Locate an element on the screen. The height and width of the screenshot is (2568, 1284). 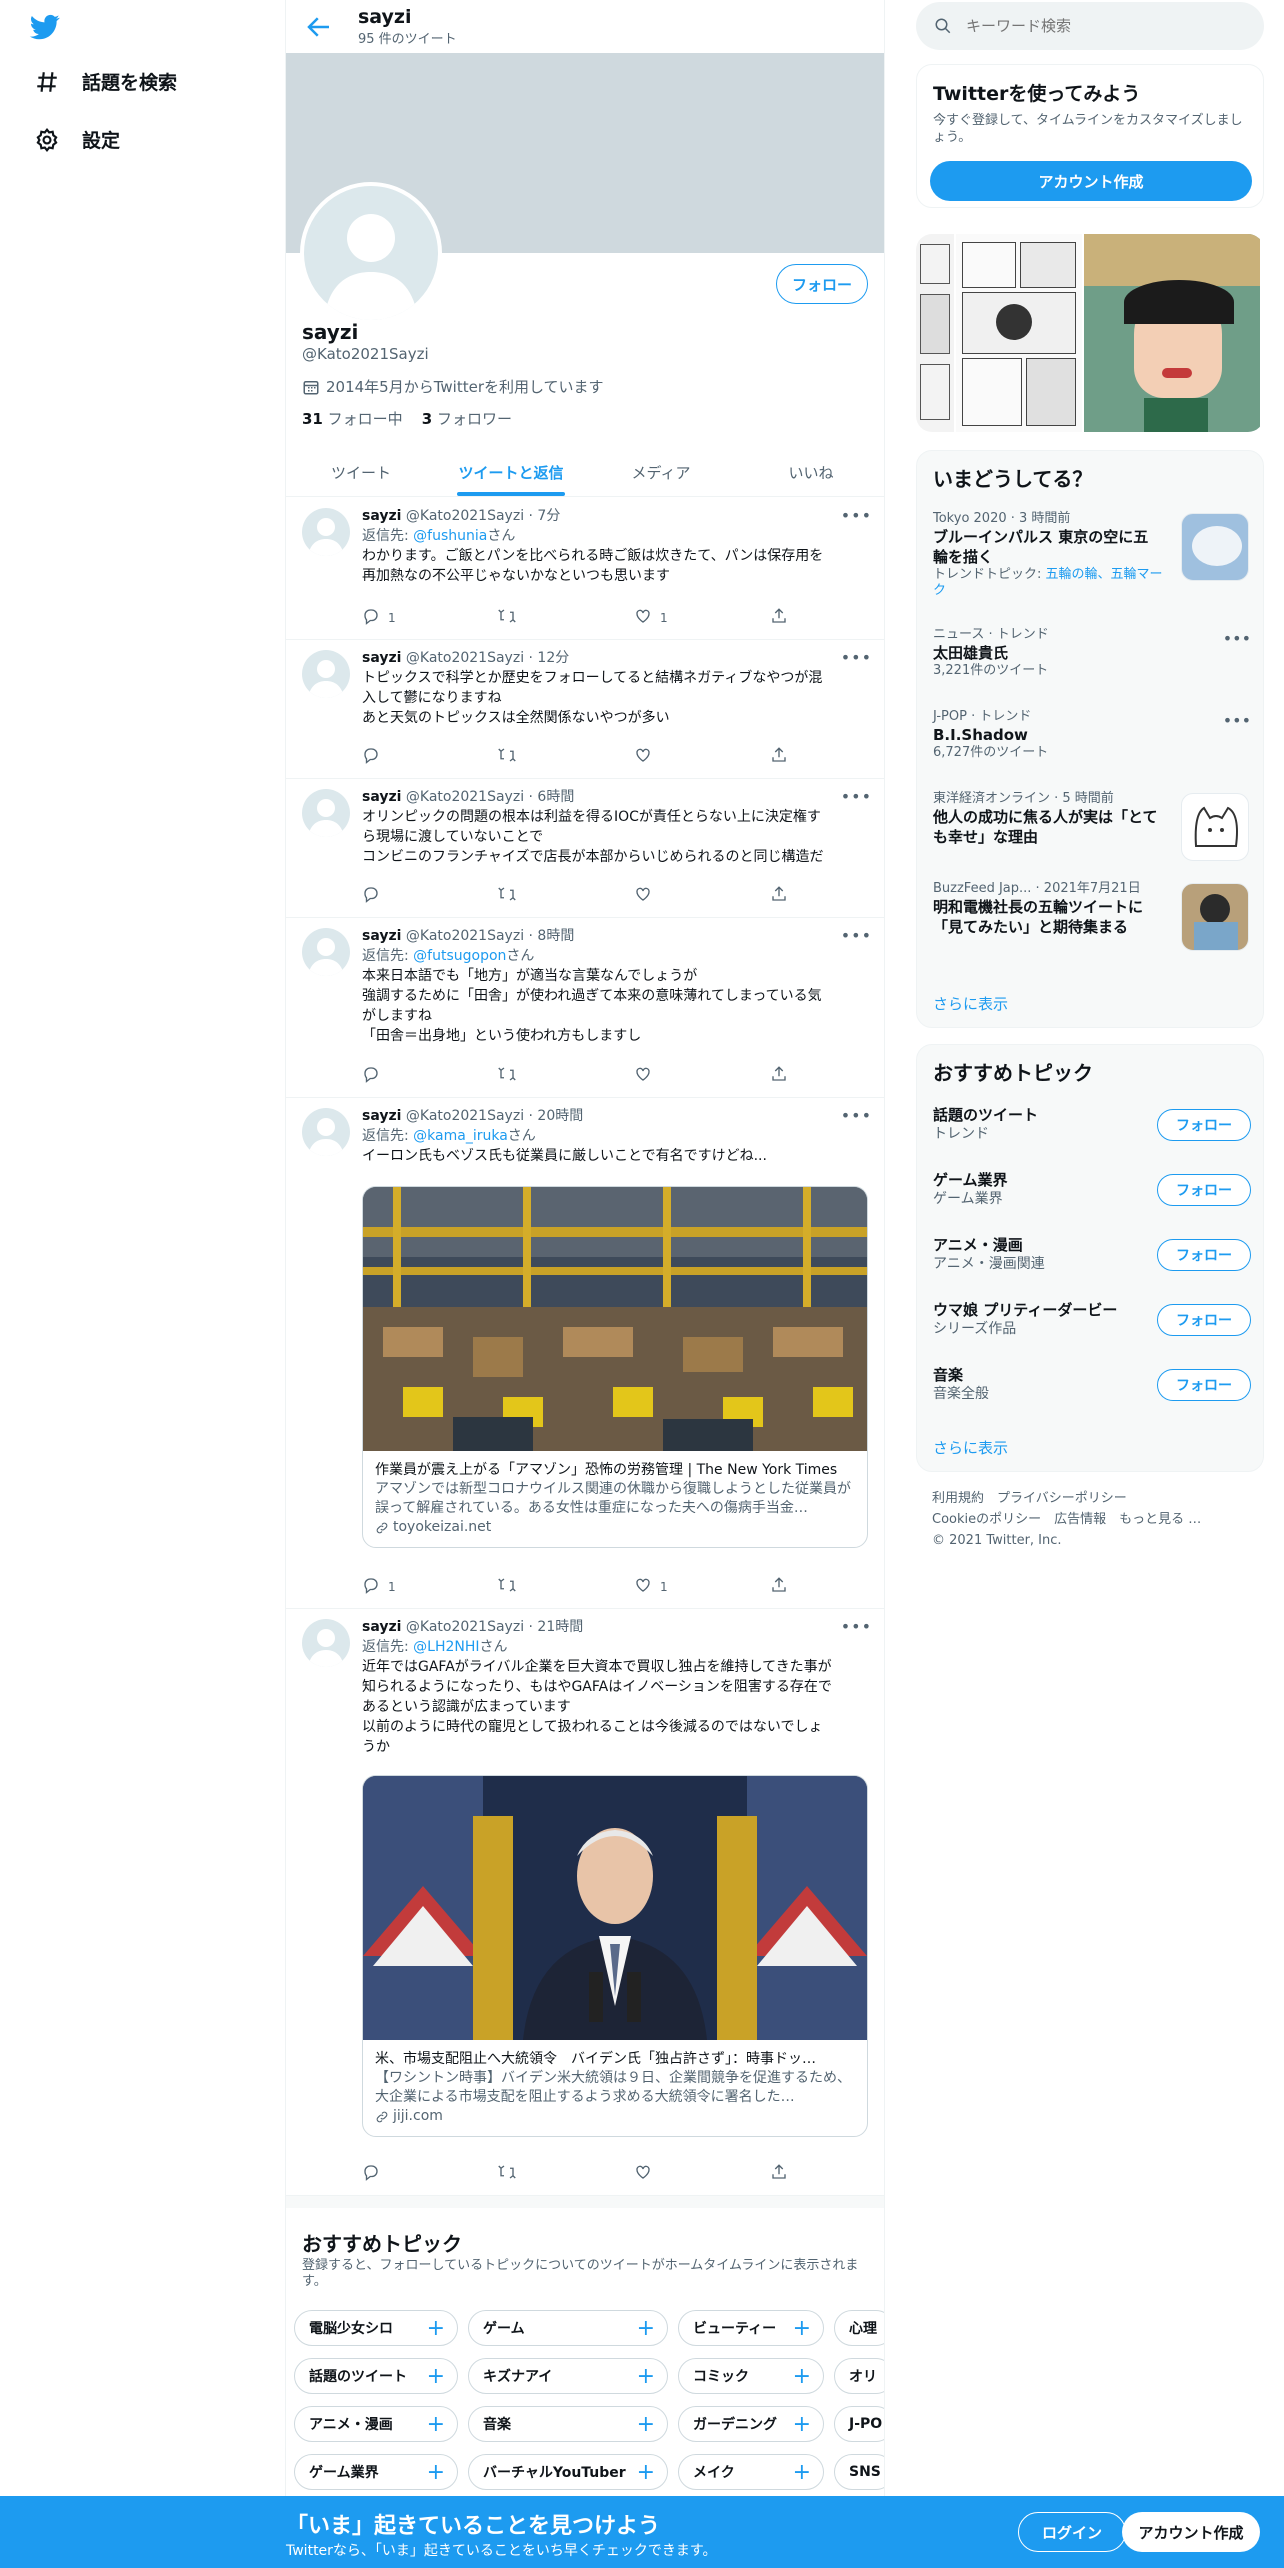
topic-chip: バーチャルYouTuber + is located at coordinates (568, 2472).